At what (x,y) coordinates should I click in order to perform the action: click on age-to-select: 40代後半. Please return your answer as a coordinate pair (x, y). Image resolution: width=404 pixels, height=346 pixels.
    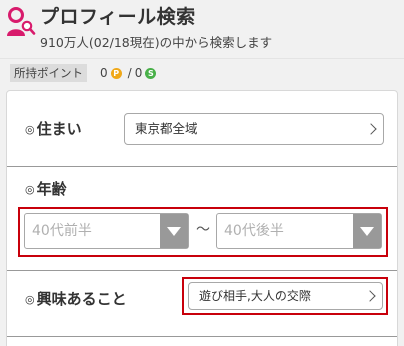
    Looking at the image, I should click on (299, 231).